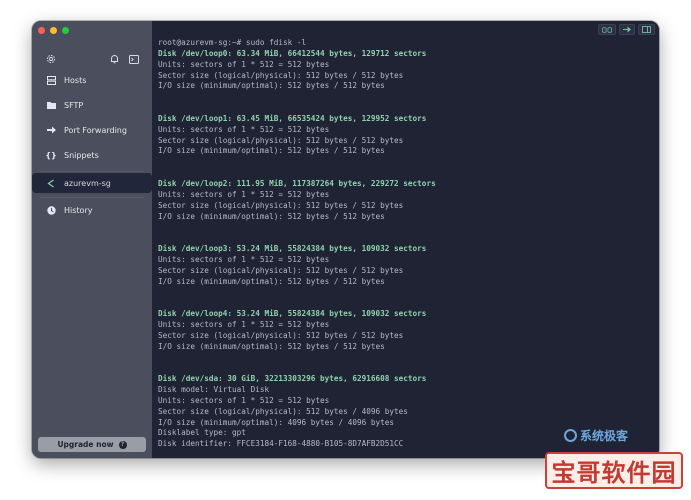 Image resolution: width=691 pixels, height=500 pixels. What do you see at coordinates (51, 59) in the screenshot?
I see `gear-icon` at bounding box center [51, 59].